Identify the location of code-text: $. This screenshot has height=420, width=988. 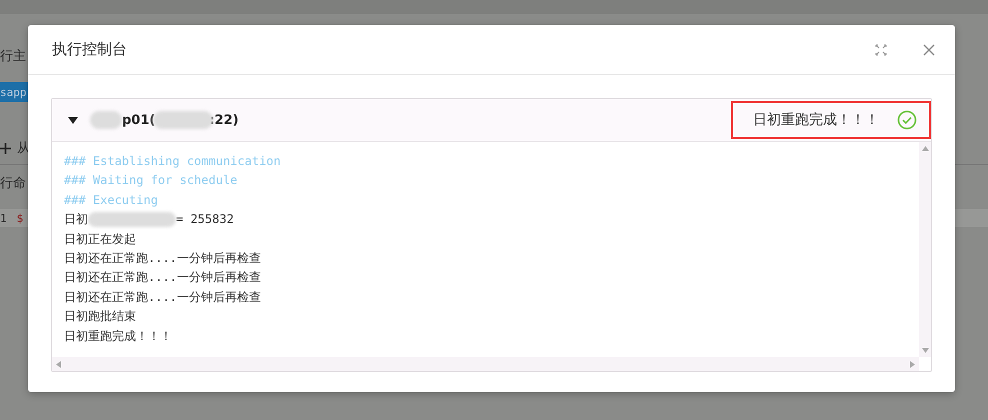
(20, 218).